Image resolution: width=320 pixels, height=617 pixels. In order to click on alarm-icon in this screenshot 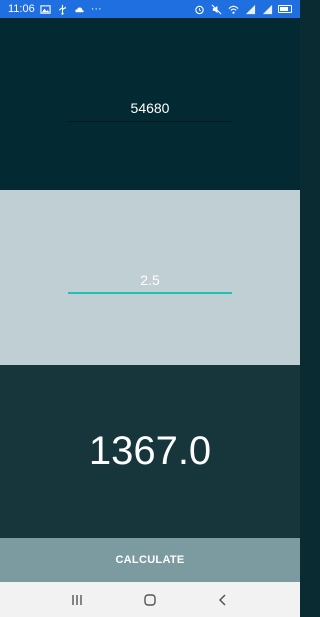, I will do `click(199, 9)`.